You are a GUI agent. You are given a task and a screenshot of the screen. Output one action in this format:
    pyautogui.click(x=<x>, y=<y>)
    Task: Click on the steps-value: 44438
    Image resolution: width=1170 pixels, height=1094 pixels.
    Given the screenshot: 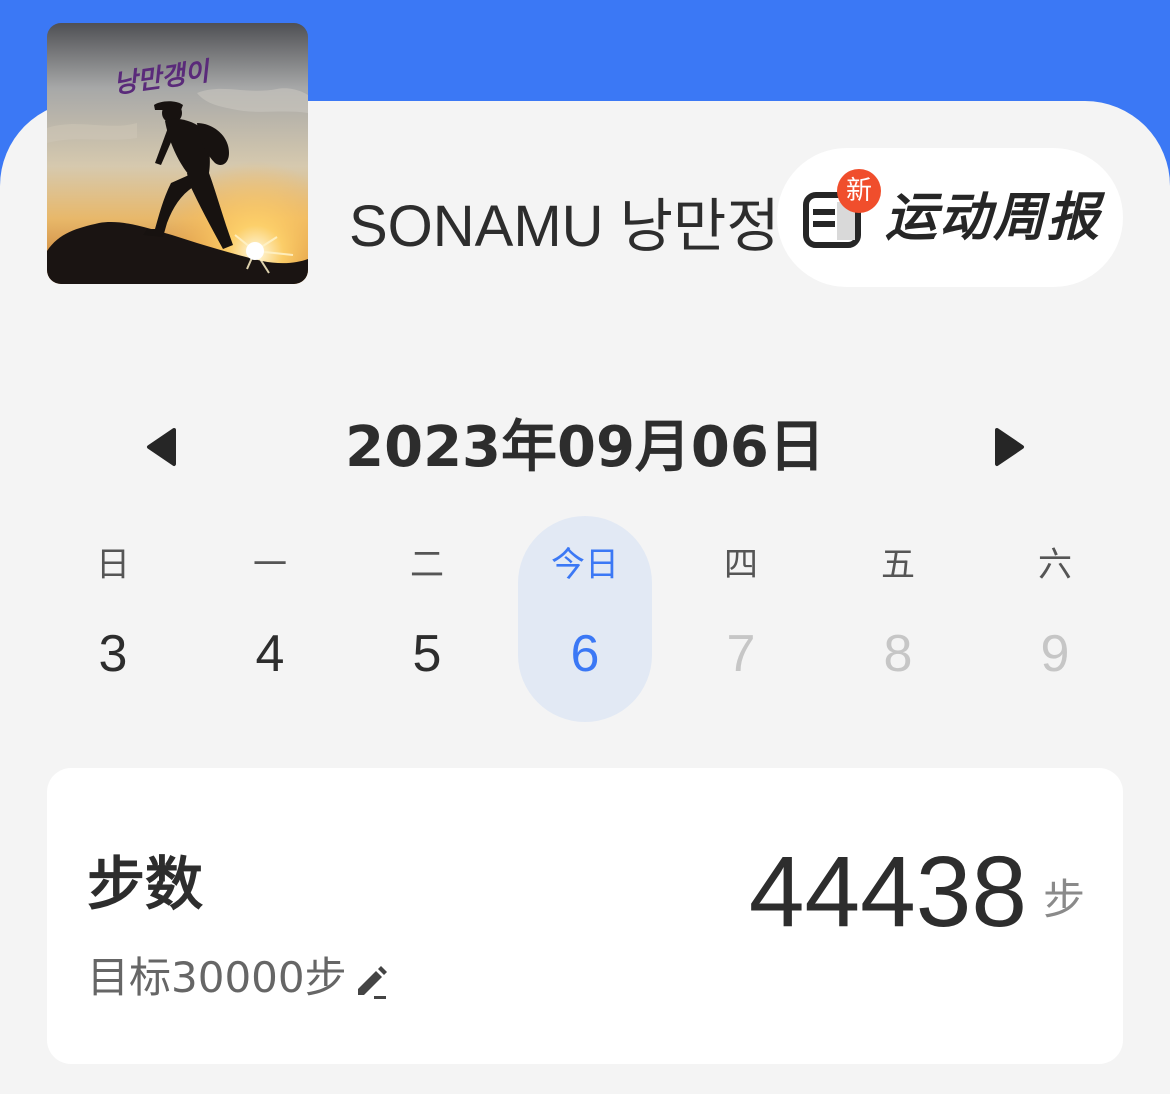 What is the action you would take?
    pyautogui.click(x=887, y=892)
    